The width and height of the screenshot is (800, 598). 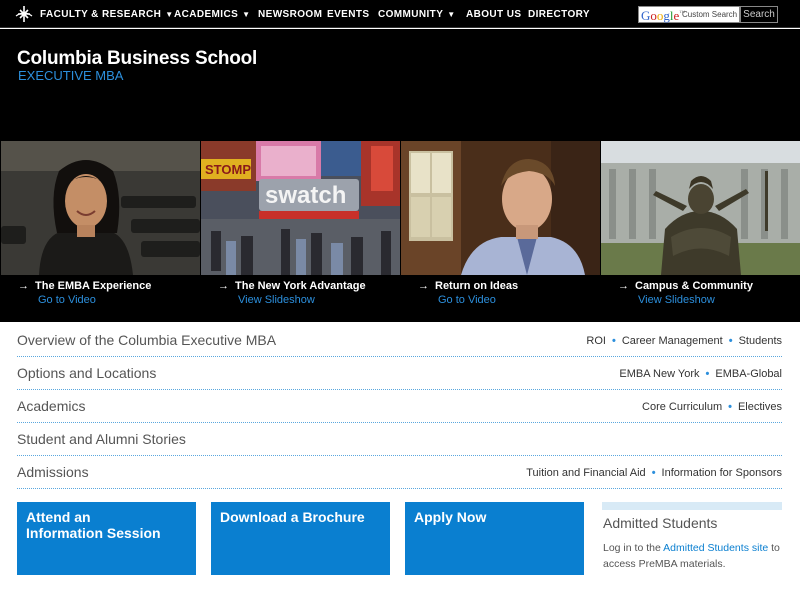 I want to click on speaker-portrait-illustration, so click(x=500, y=208).